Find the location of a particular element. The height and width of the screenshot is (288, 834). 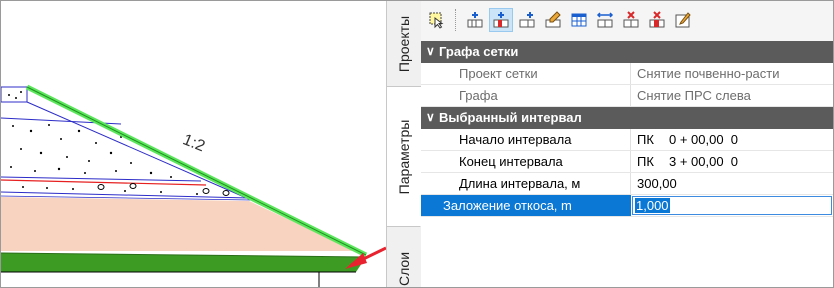

add-interval-active-icon is located at coordinates (501, 20).